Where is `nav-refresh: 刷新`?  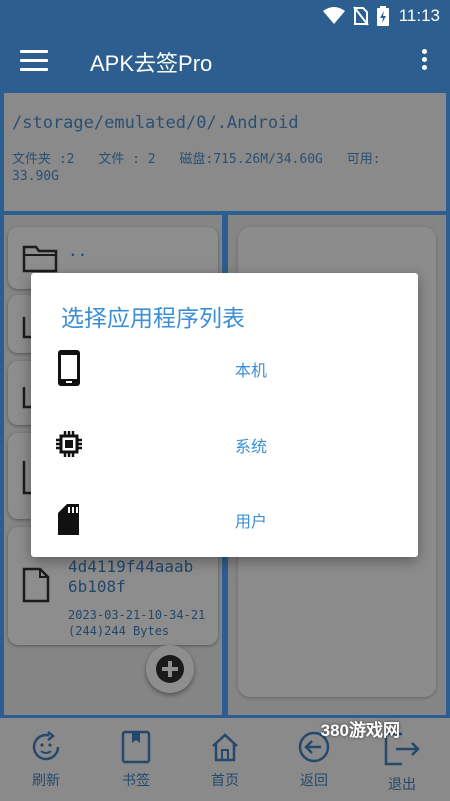
nav-refresh: 刷新 is located at coordinates (46, 760).